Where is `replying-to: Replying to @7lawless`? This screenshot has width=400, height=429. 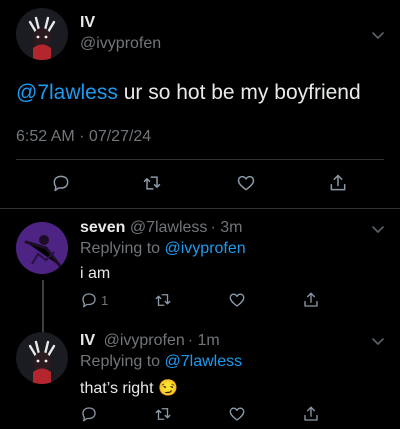
replying-to: Replying to @7lawless is located at coordinates (161, 362).